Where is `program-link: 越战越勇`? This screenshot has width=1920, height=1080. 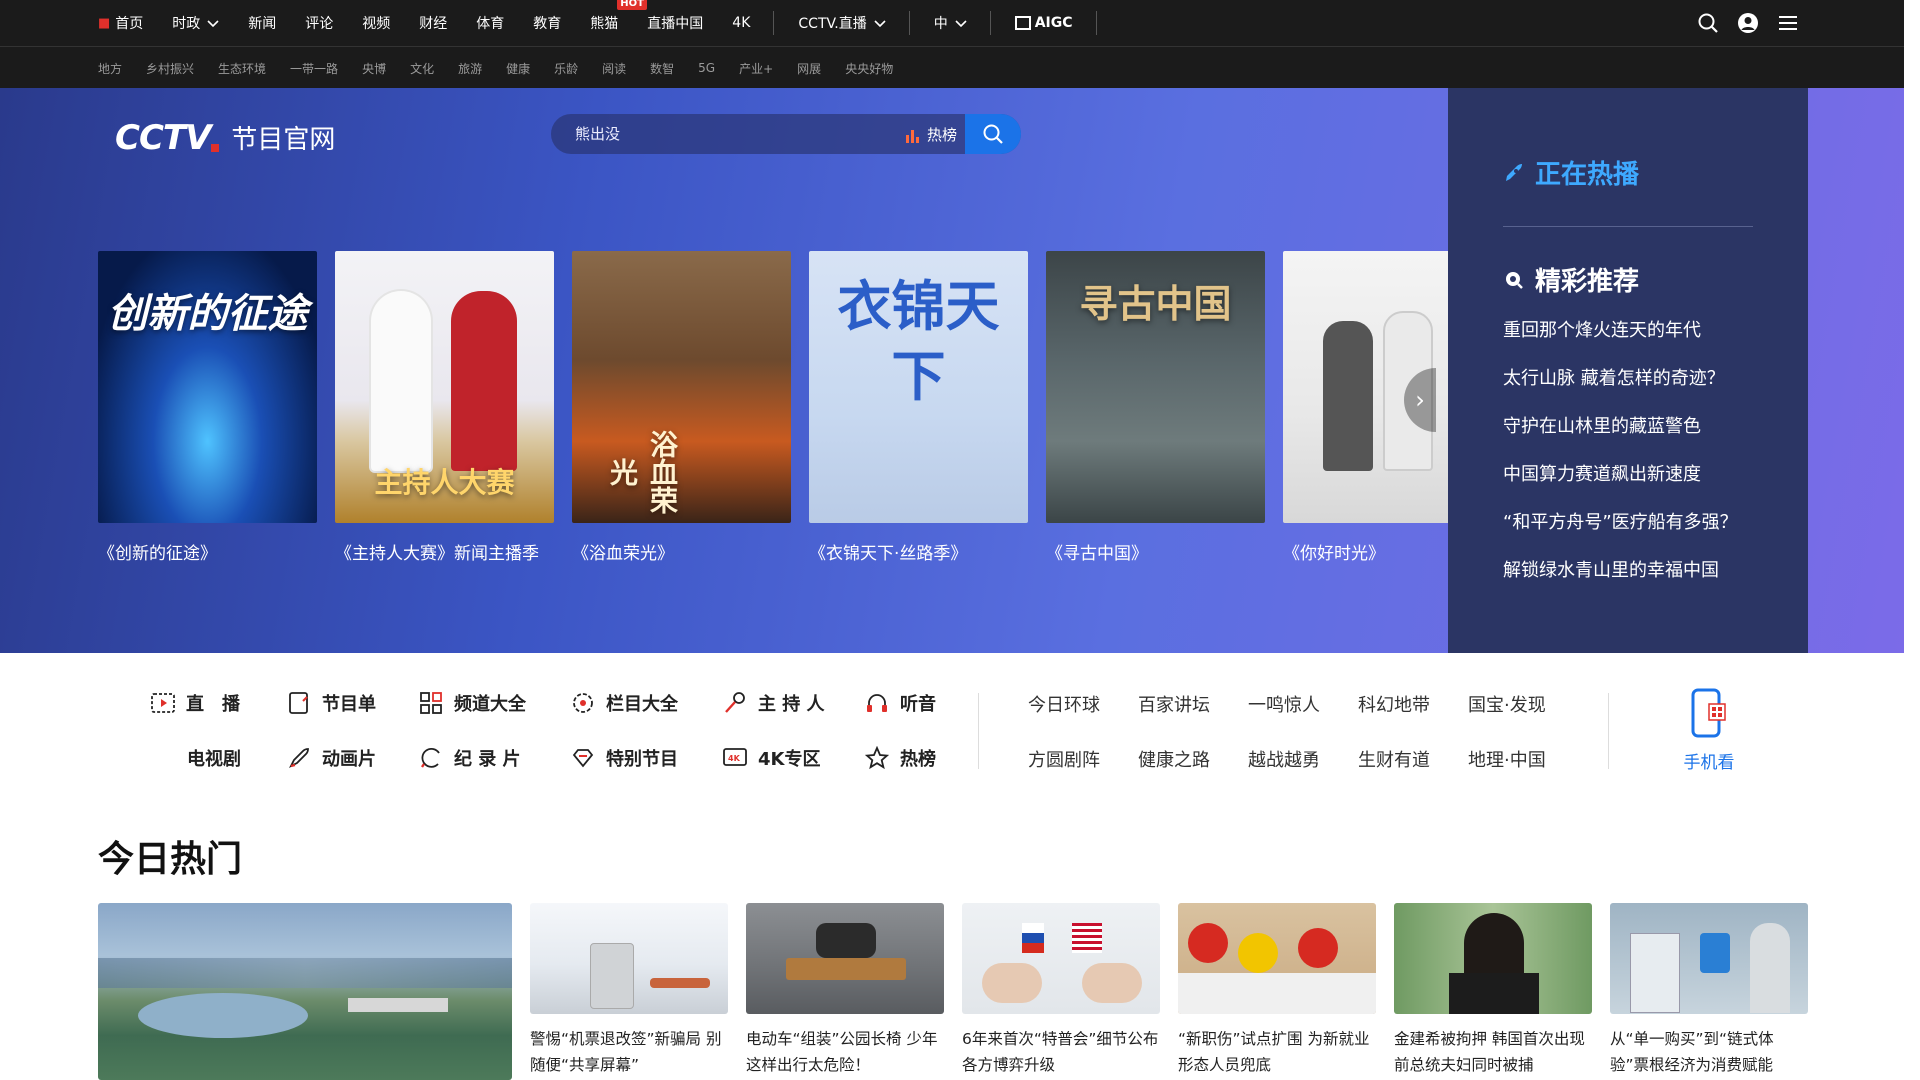 program-link: 越战越勇 is located at coordinates (1284, 759).